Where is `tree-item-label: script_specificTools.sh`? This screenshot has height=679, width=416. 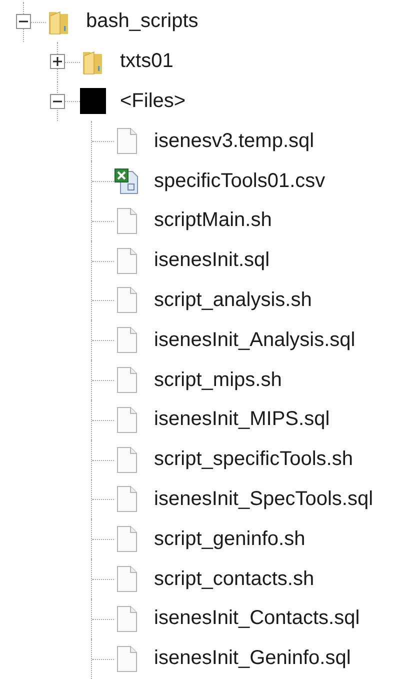 tree-item-label: script_specificTools.sh is located at coordinates (253, 460).